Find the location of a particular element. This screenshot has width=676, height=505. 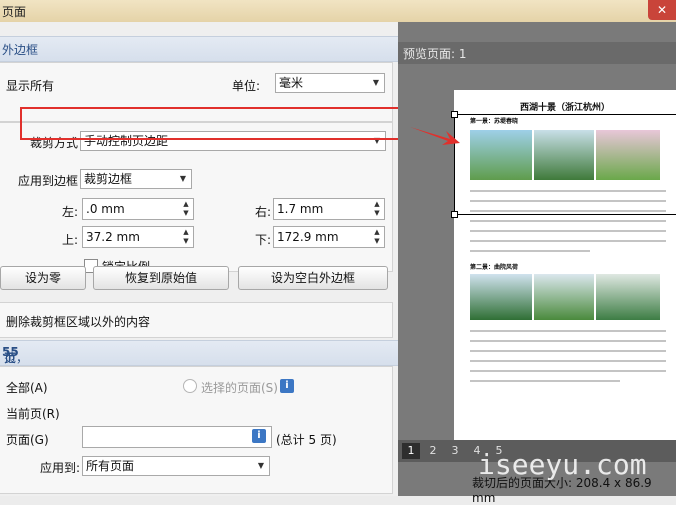

watermark: iseeyu.com is located at coordinates (562, 464).